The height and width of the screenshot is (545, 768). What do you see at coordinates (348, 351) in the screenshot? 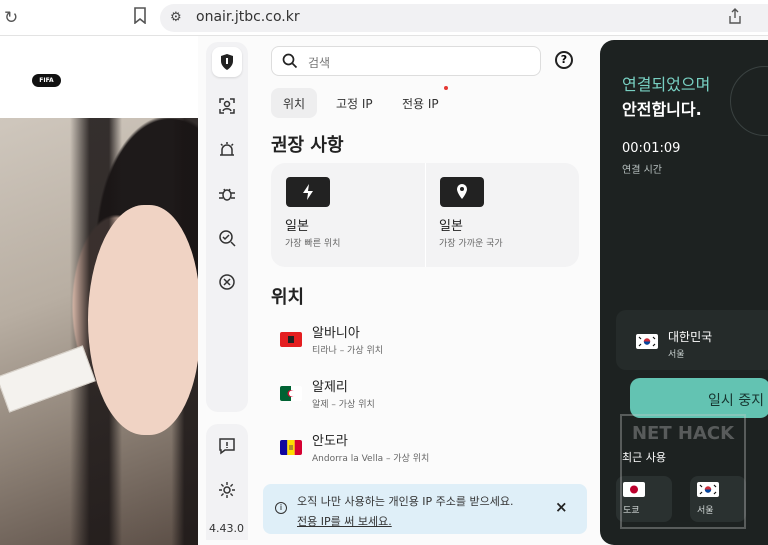
I see `location-sub: 티라나 – 가상 위치` at bounding box center [348, 351].